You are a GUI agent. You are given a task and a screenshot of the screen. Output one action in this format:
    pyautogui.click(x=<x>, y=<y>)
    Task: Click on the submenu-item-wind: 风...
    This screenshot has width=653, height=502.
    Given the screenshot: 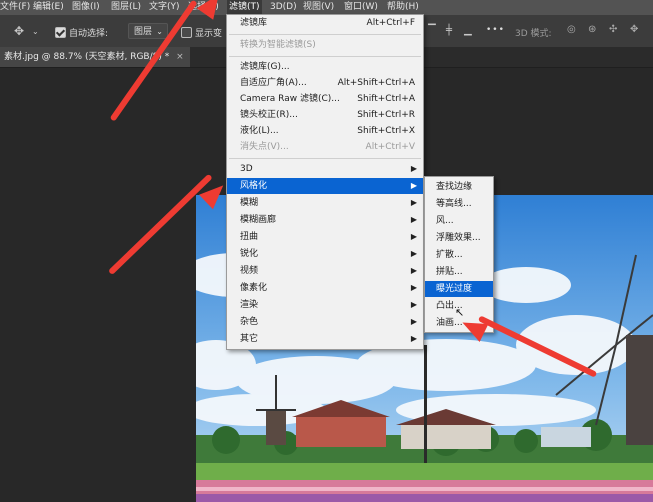 What is the action you would take?
    pyautogui.click(x=459, y=221)
    